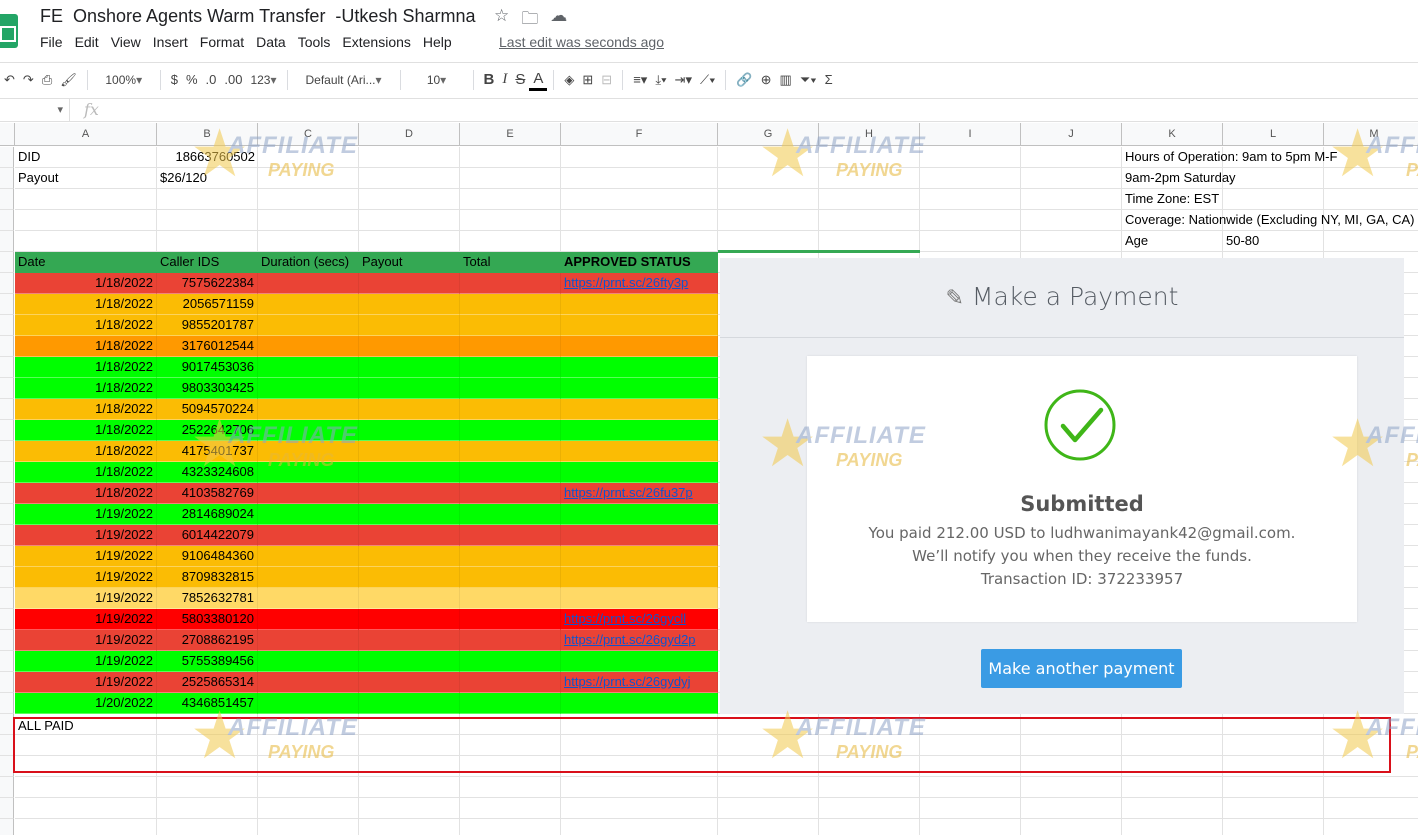 The width and height of the screenshot is (1418, 835). What do you see at coordinates (510, 134) in the screenshot?
I see `column-header-e: E` at bounding box center [510, 134].